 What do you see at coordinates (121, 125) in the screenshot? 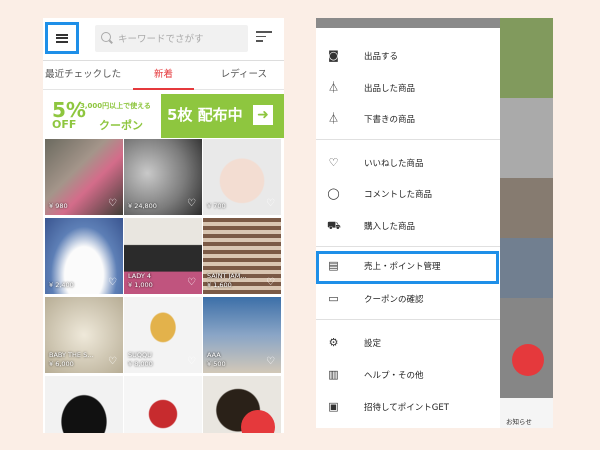
I see `banner-coupon: クーポン` at bounding box center [121, 125].